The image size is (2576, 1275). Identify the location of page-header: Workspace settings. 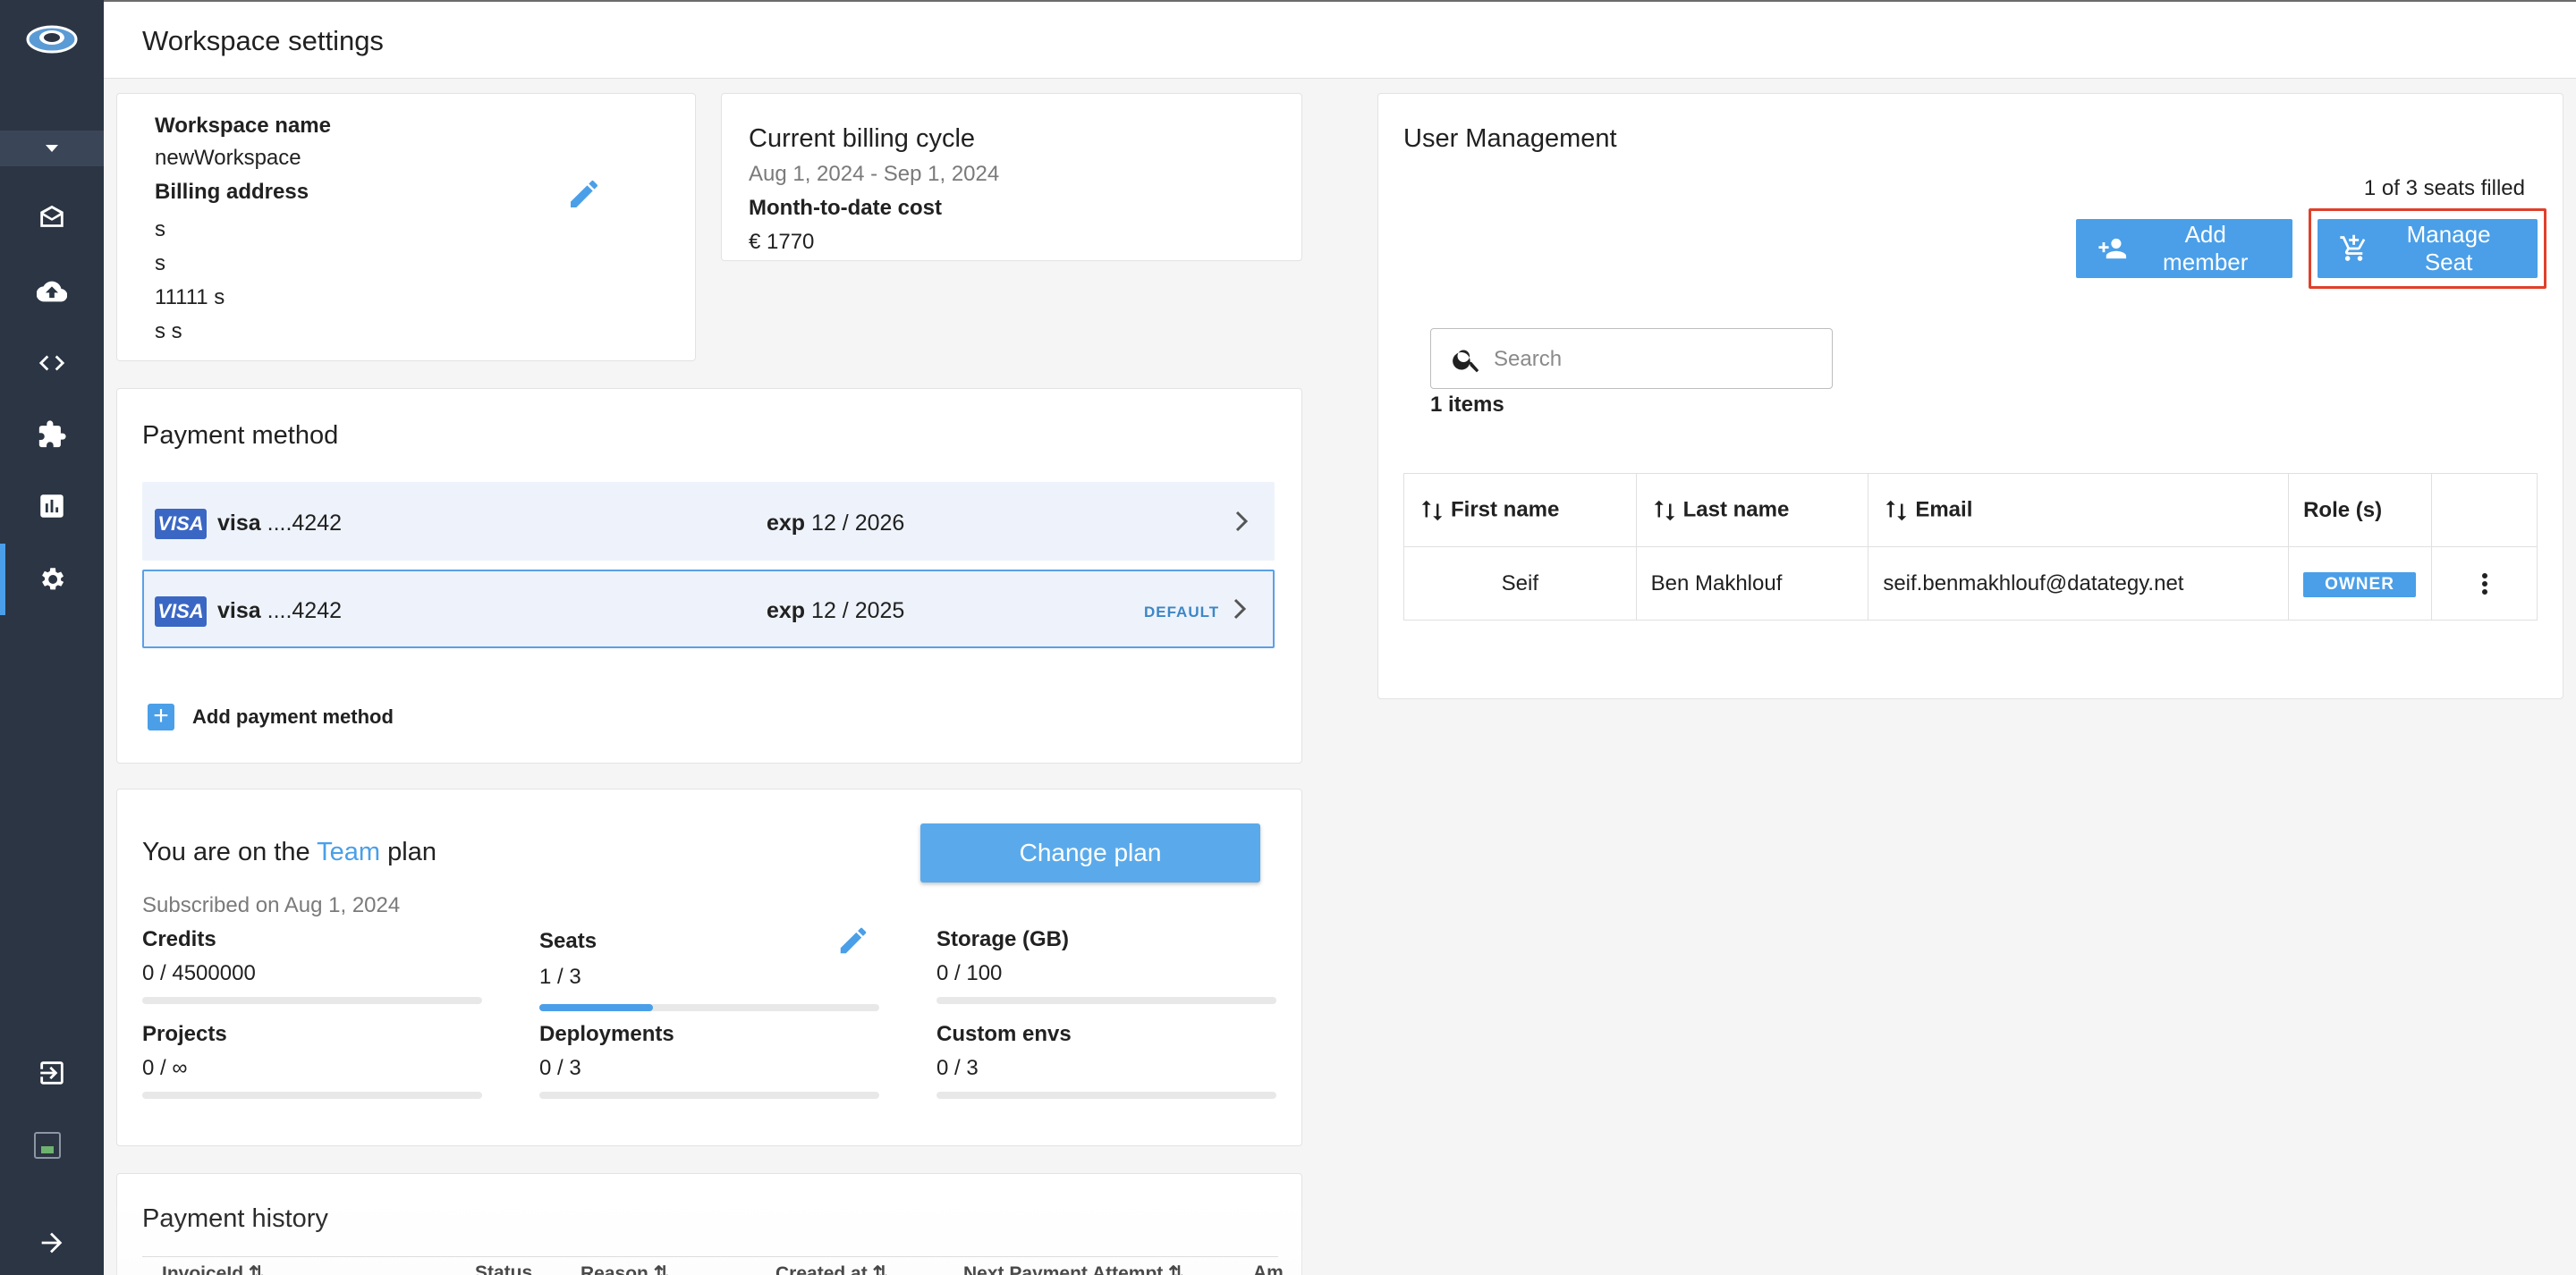
(1340, 39).